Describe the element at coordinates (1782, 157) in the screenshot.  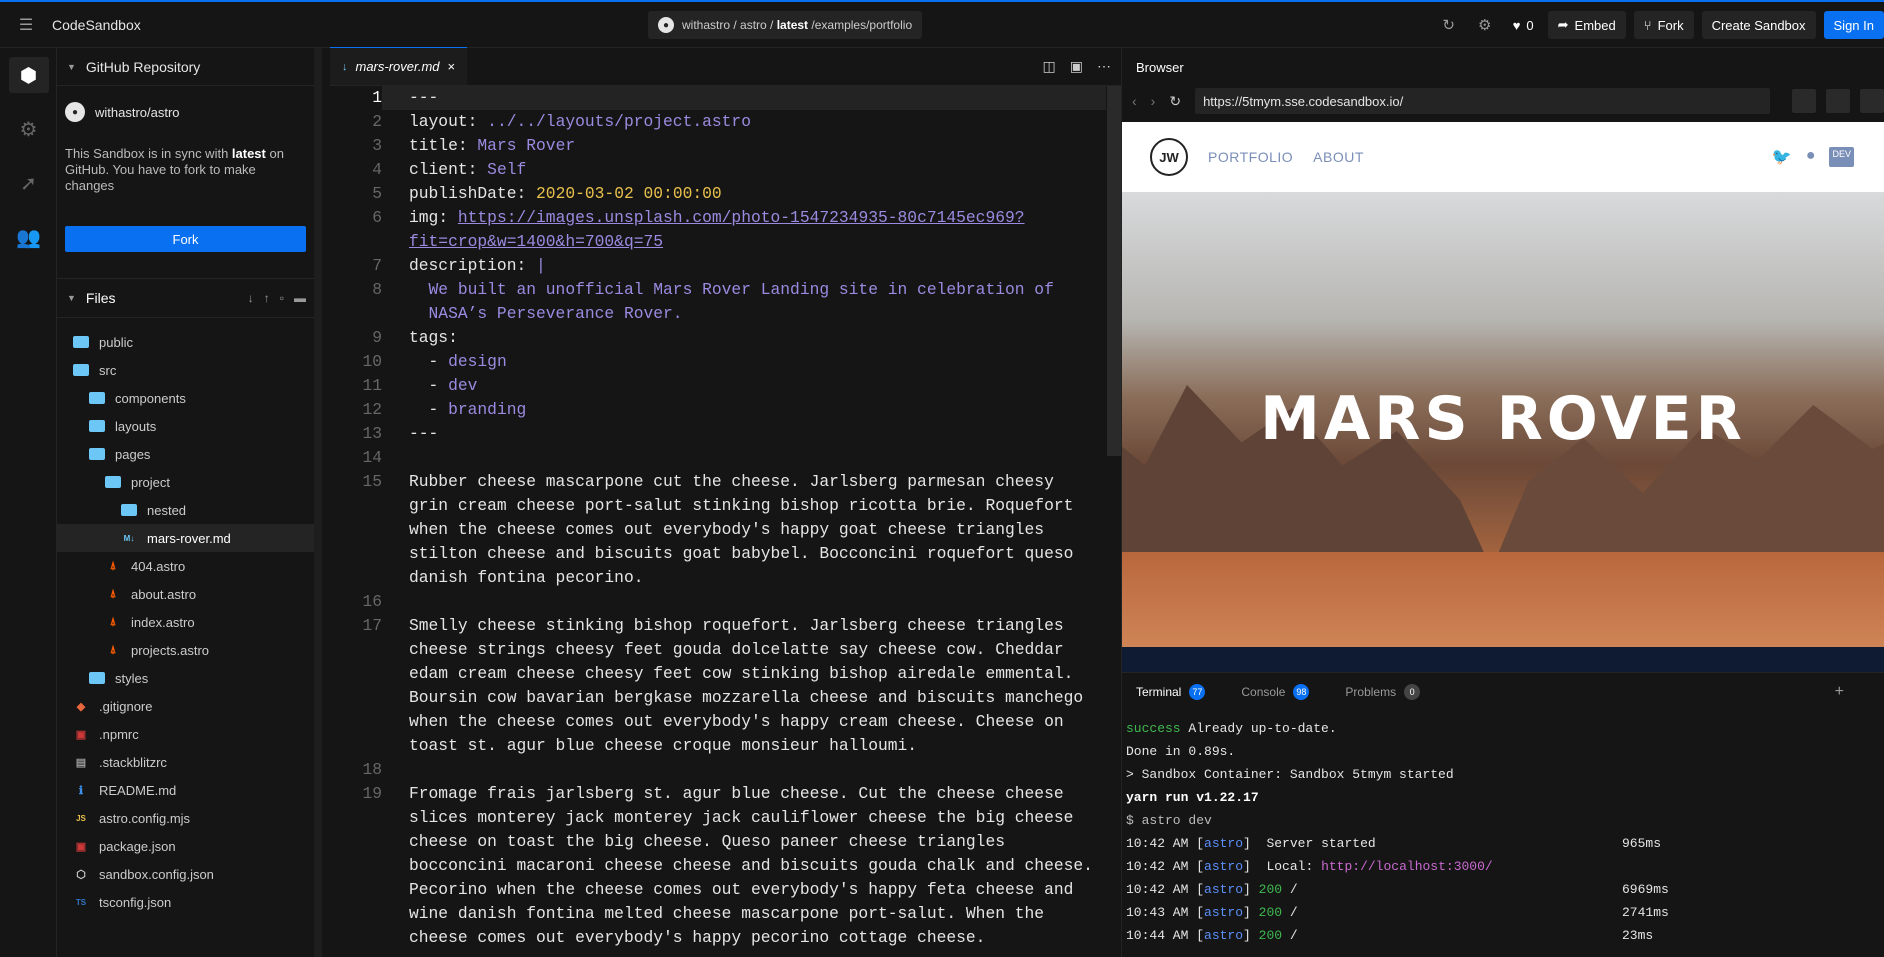
I see `twitter-icon: 🐦` at that location.